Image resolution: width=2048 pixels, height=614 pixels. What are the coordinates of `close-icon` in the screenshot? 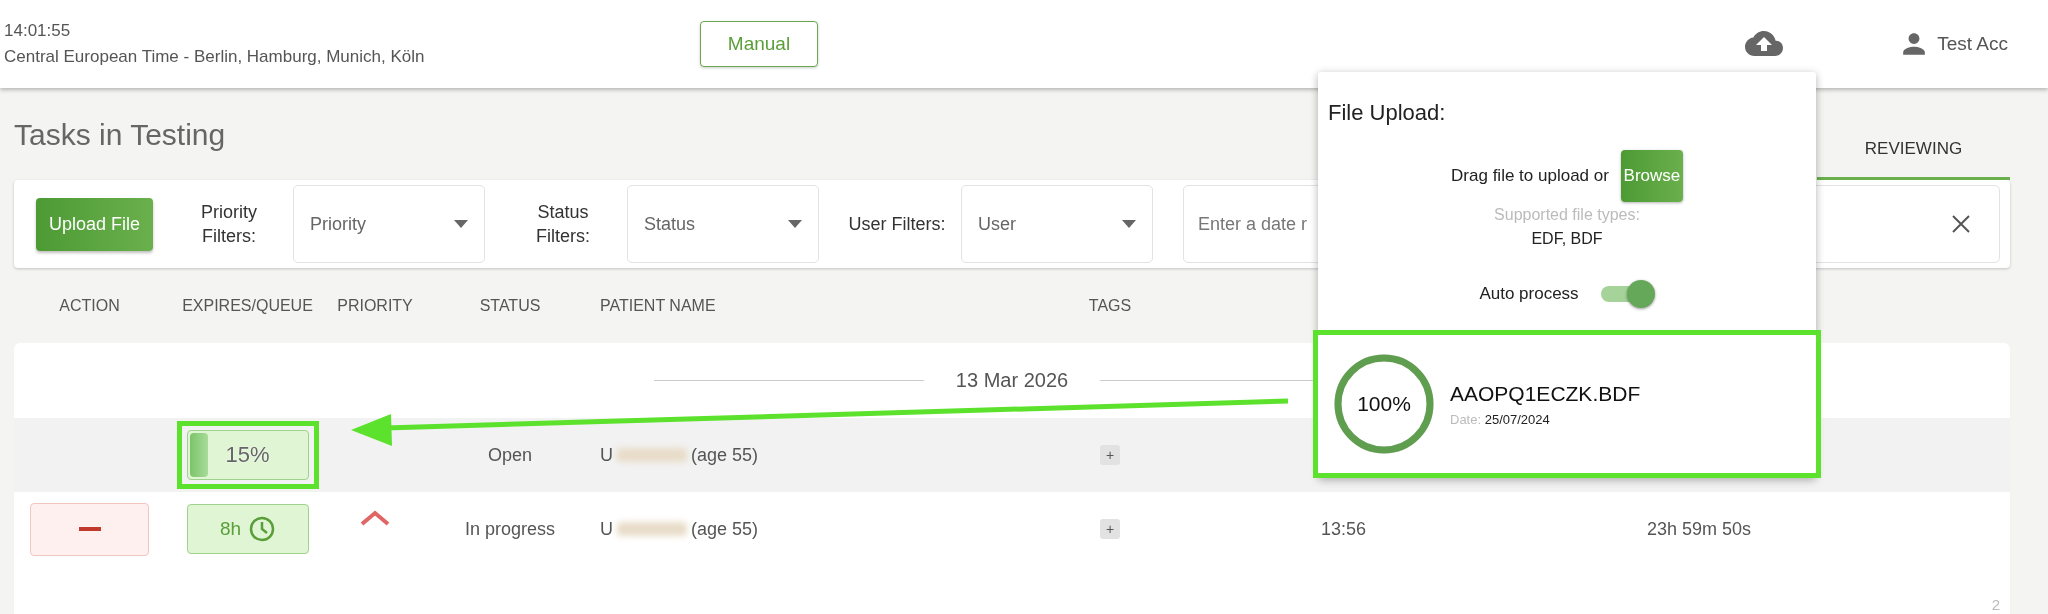 It's located at (1961, 224).